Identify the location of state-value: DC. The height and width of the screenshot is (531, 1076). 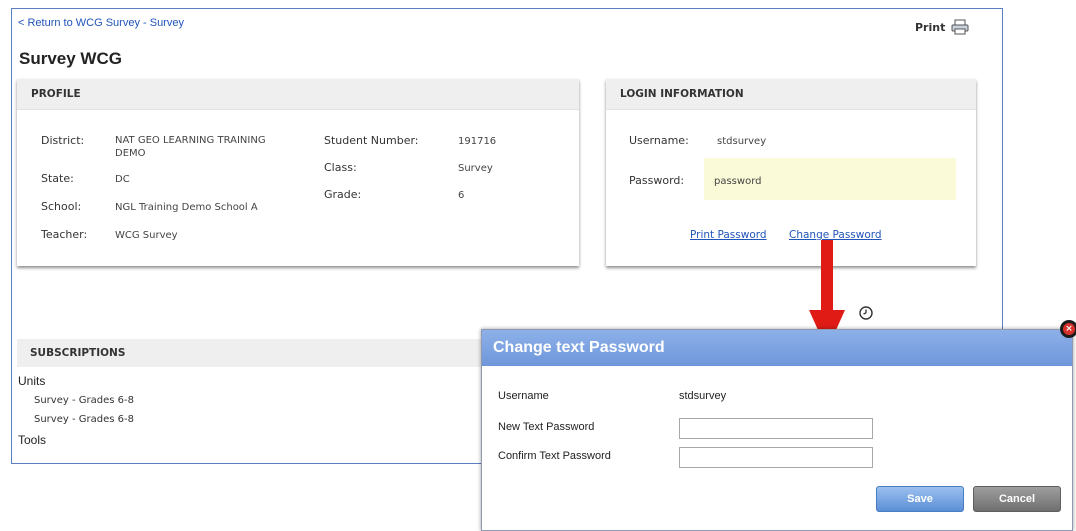
(122, 179).